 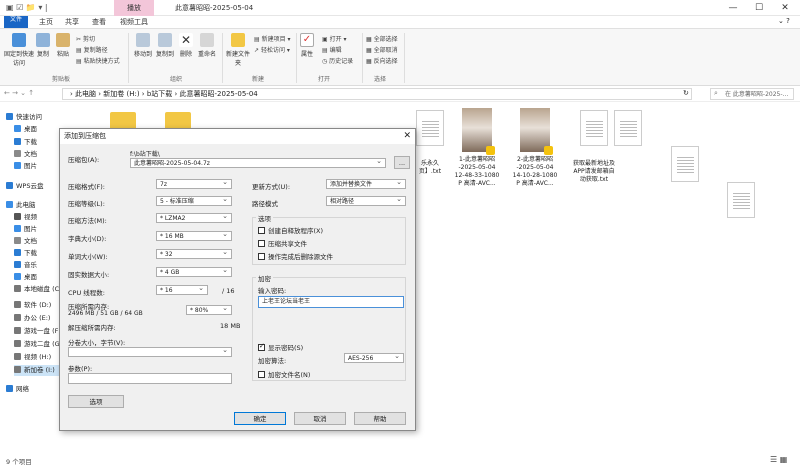 What do you see at coordinates (134, 8) in the screenshot?
I see `context-tab-play: 播放` at bounding box center [134, 8].